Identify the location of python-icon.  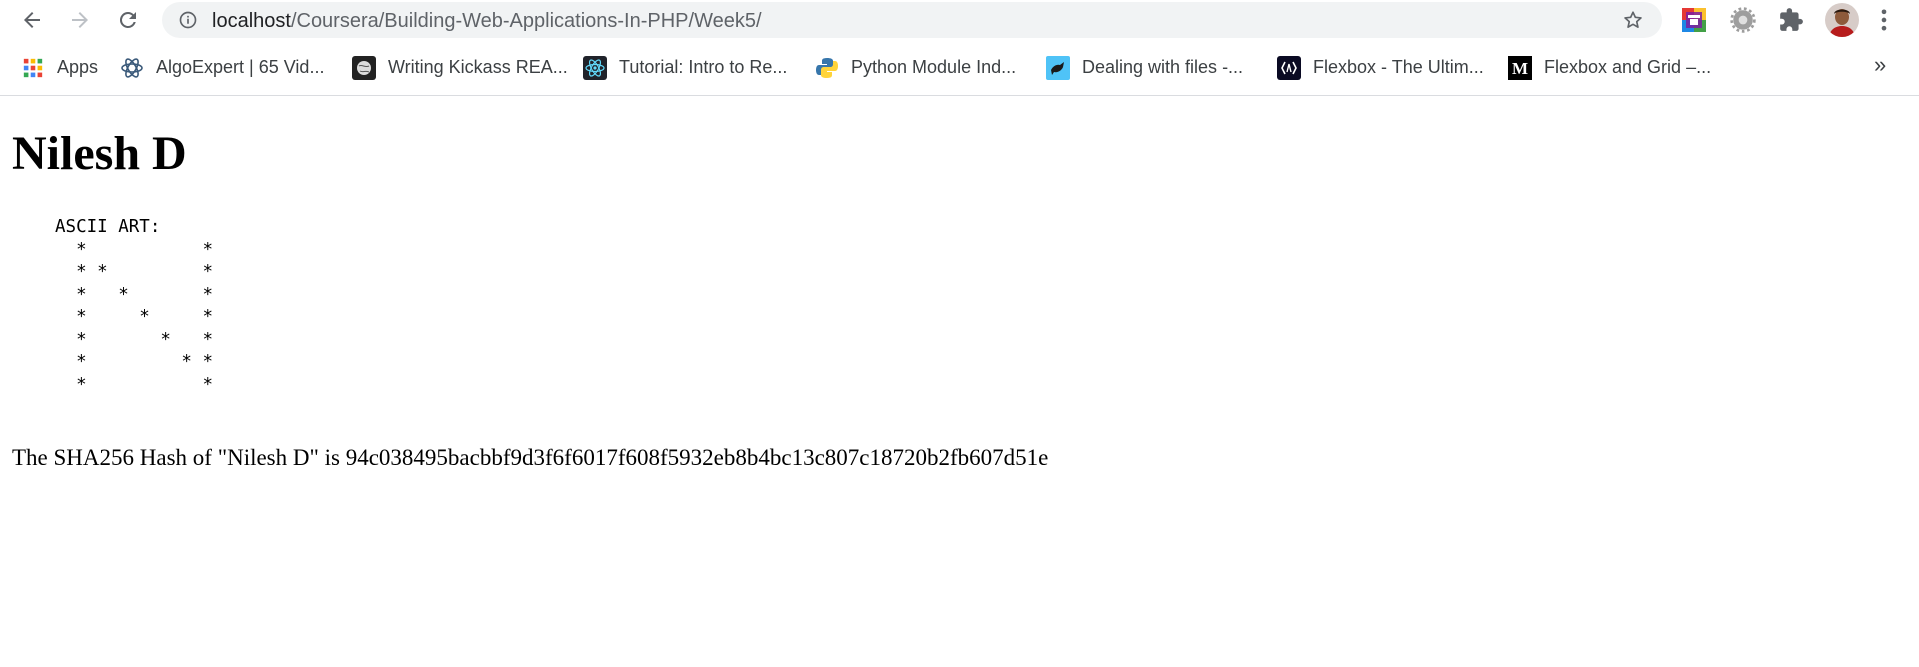
(827, 68).